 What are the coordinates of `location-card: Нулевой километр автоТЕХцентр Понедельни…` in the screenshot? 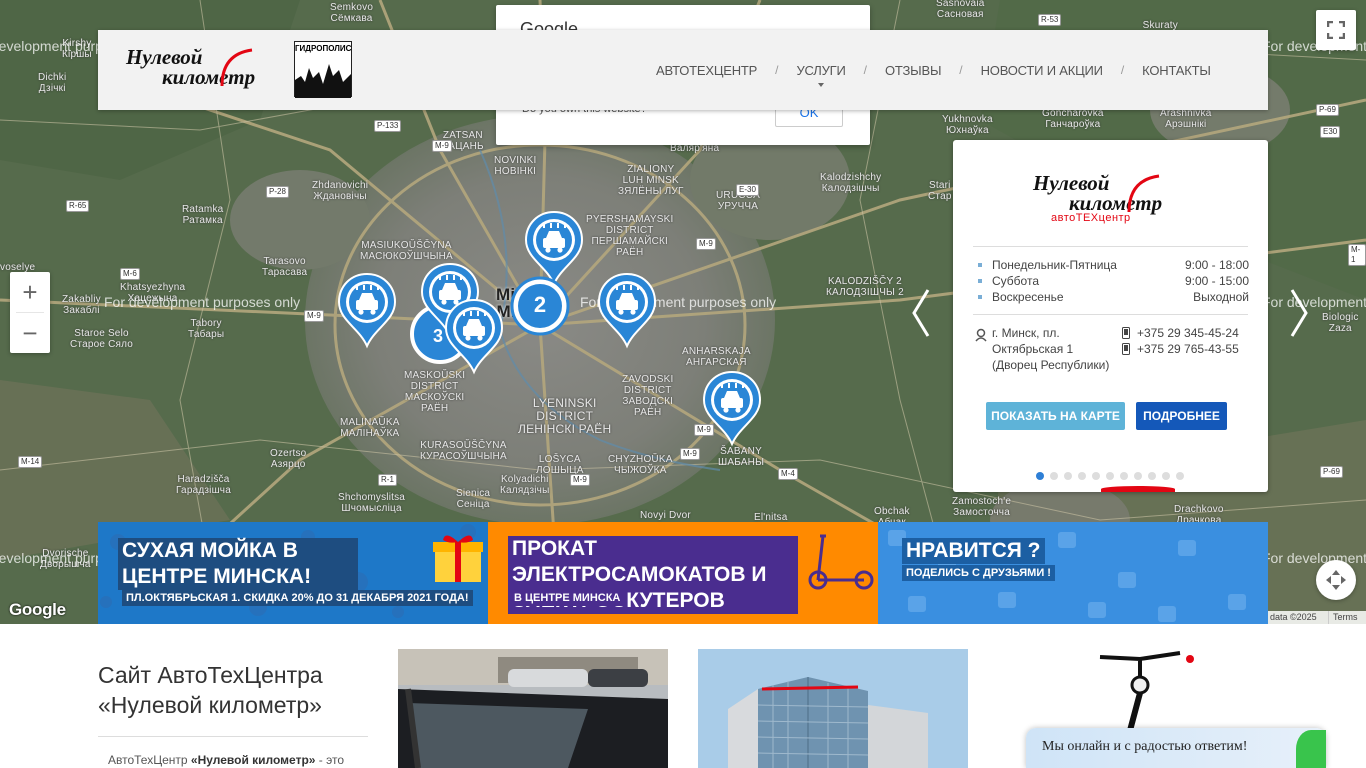 It's located at (1110, 316).